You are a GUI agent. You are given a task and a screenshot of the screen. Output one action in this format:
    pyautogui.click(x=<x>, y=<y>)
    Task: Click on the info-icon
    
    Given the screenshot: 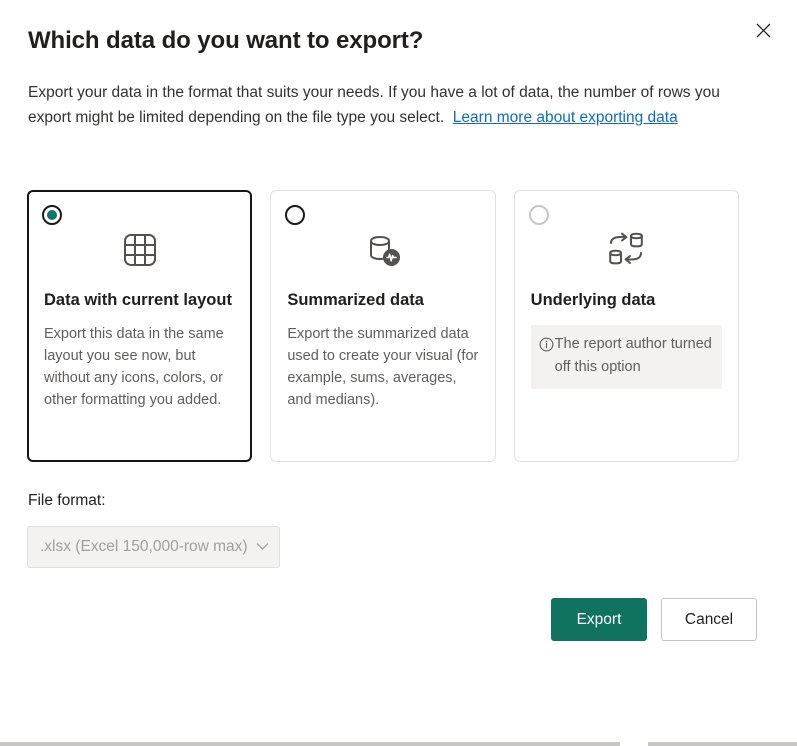 What is the action you would take?
    pyautogui.click(x=546, y=346)
    